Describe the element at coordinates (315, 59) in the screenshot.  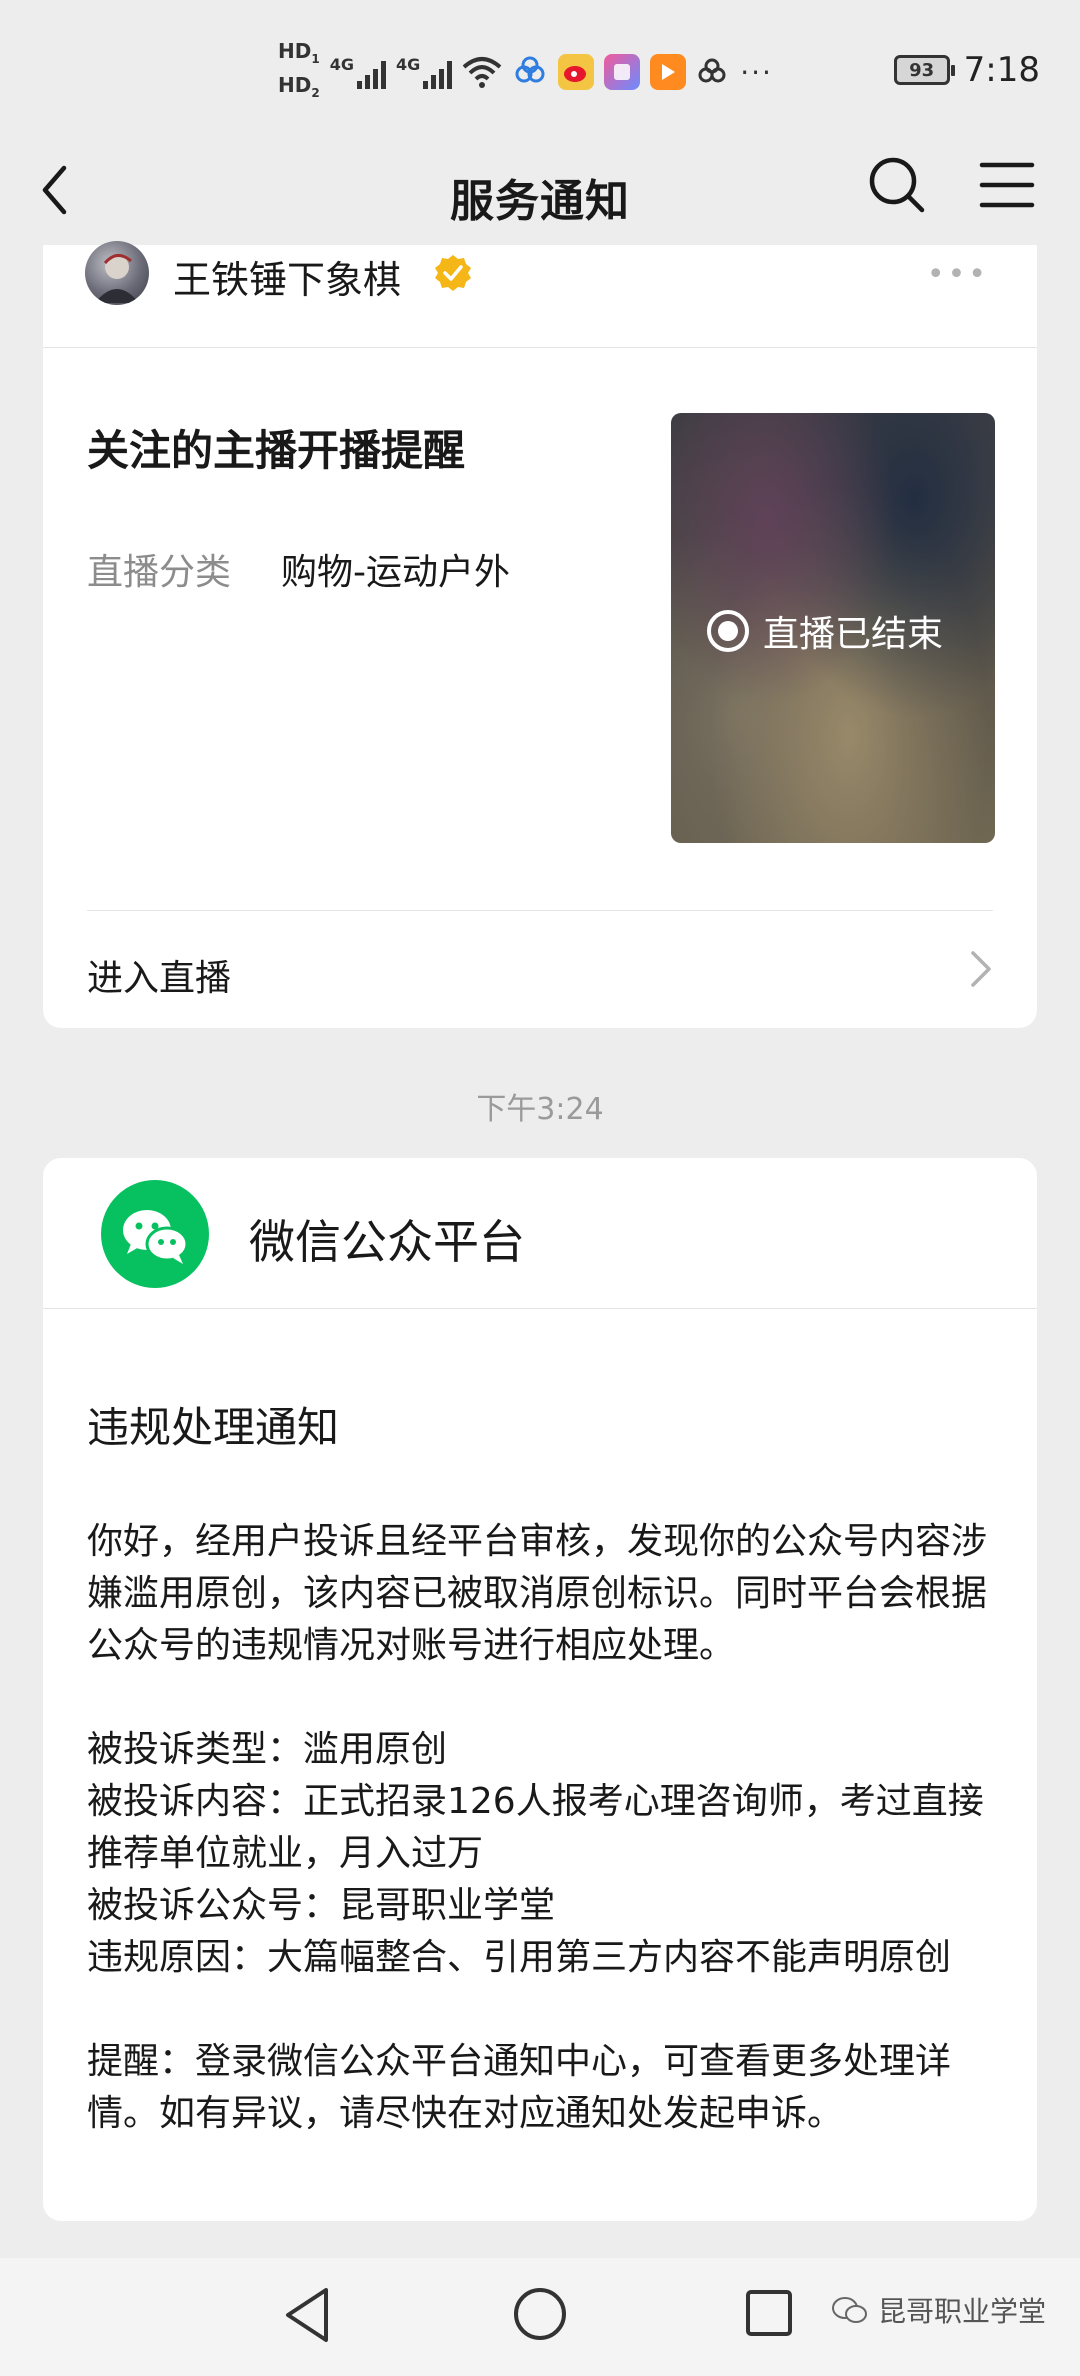
I see `hd1-sub: 1` at that location.